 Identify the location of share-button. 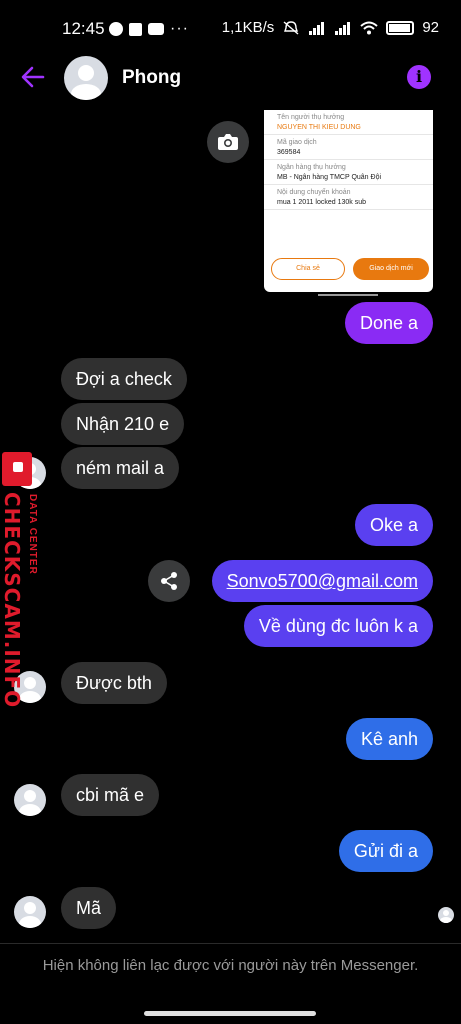
(169, 581).